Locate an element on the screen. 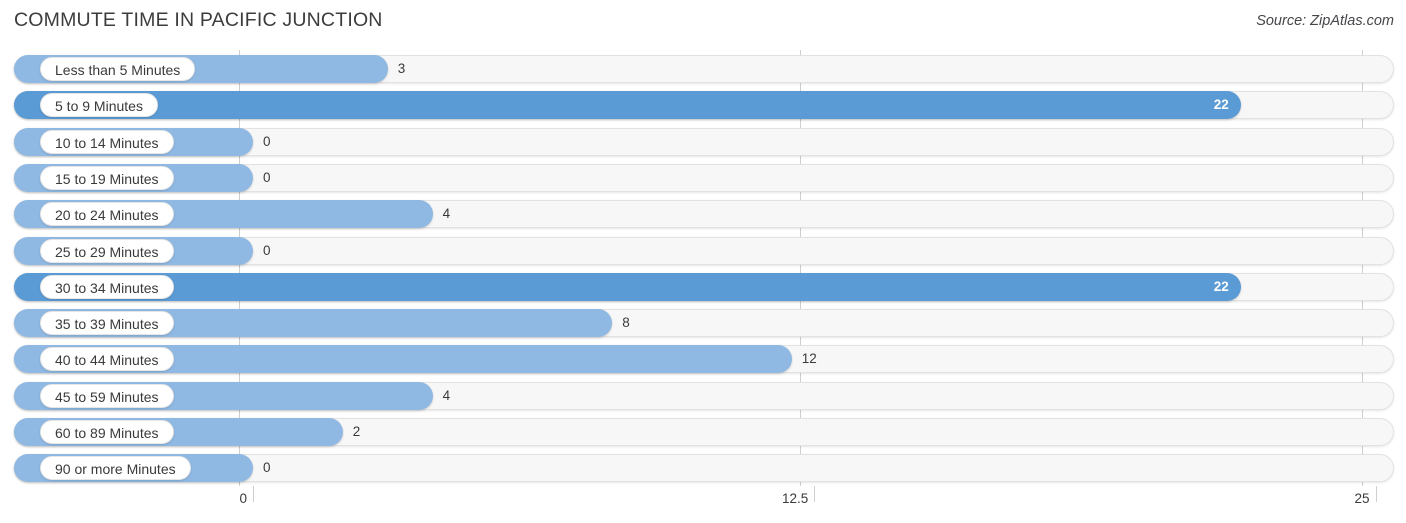 The image size is (1406, 523). page-title: COMMUTE TIME IN PACIFIC JUNCTION is located at coordinates (198, 20).